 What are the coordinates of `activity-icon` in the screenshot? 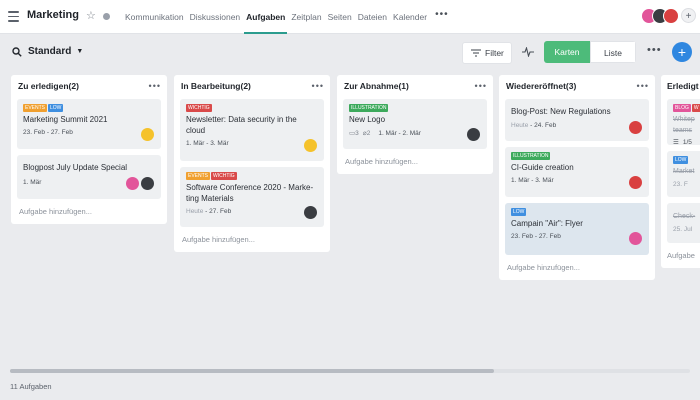 It's located at (528, 52).